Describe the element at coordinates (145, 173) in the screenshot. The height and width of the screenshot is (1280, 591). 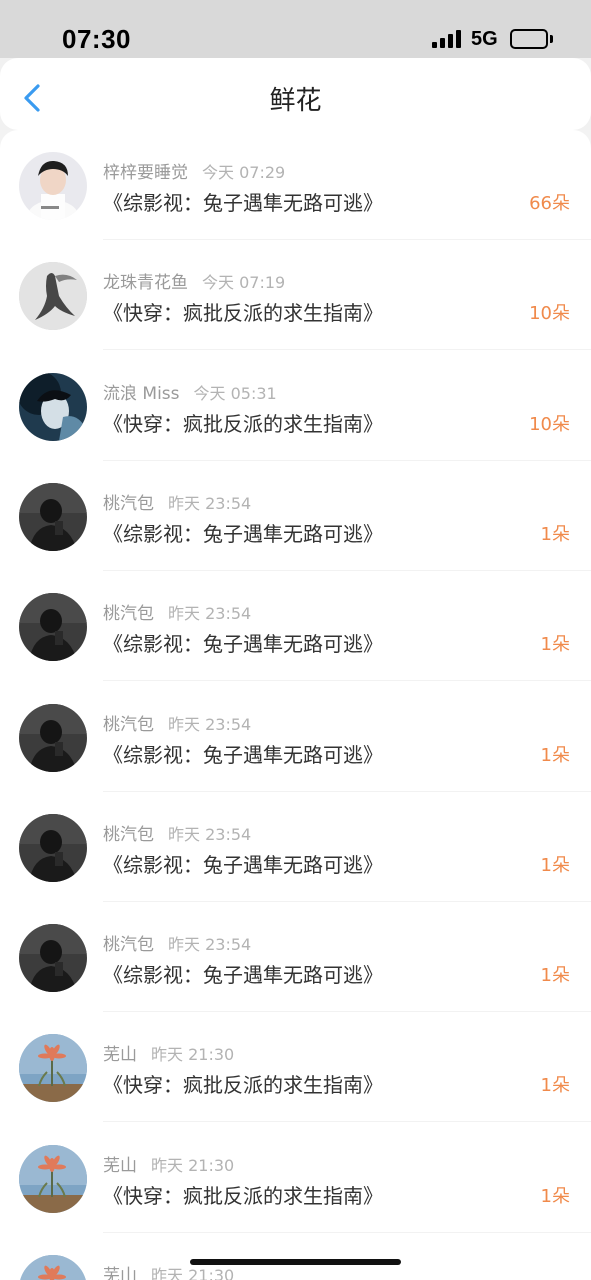
I see `user-name: 梓梓要睡觉` at that location.